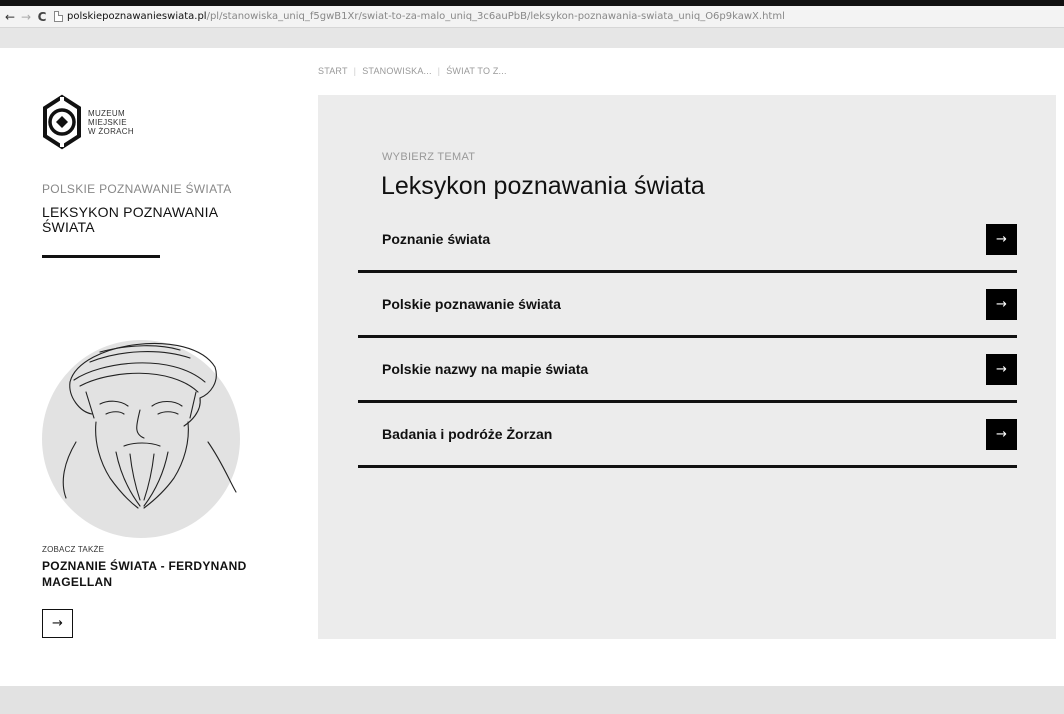 The width and height of the screenshot is (1064, 714). Describe the element at coordinates (73, 549) in the screenshot. I see `see-also-label: ZOBACZ TAKŻE` at that location.